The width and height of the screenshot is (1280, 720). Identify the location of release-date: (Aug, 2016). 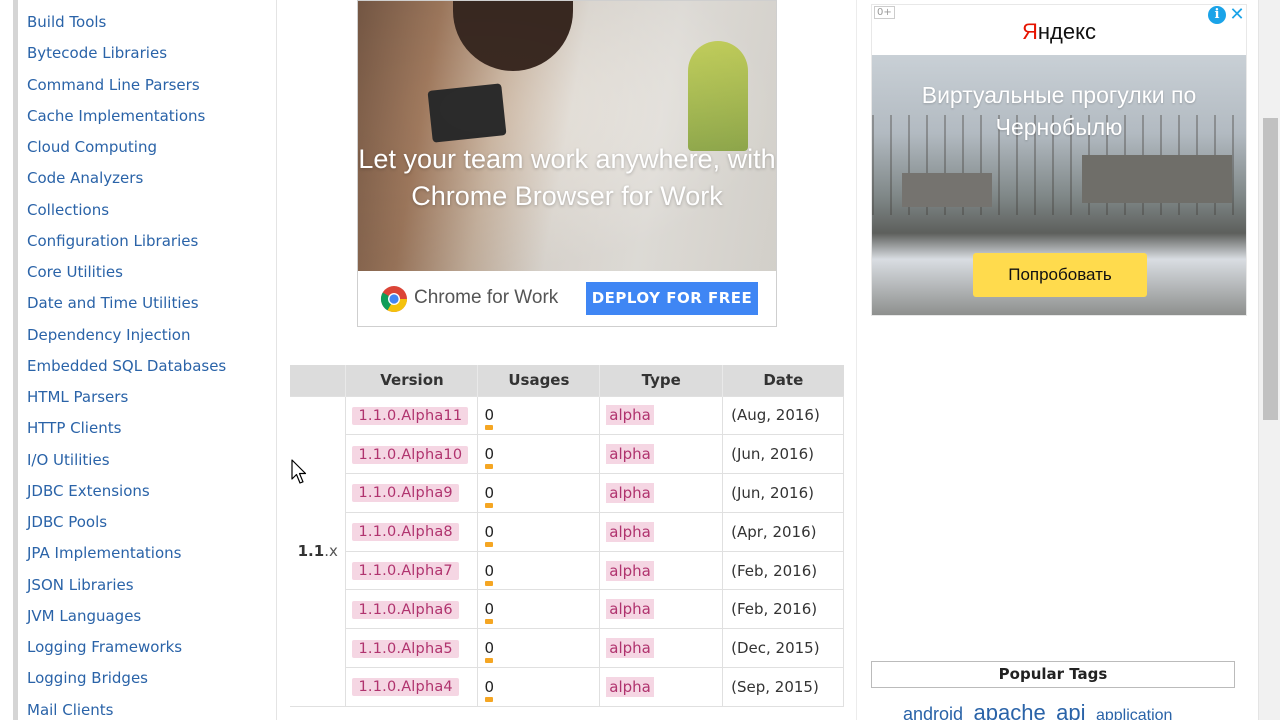
(783, 415).